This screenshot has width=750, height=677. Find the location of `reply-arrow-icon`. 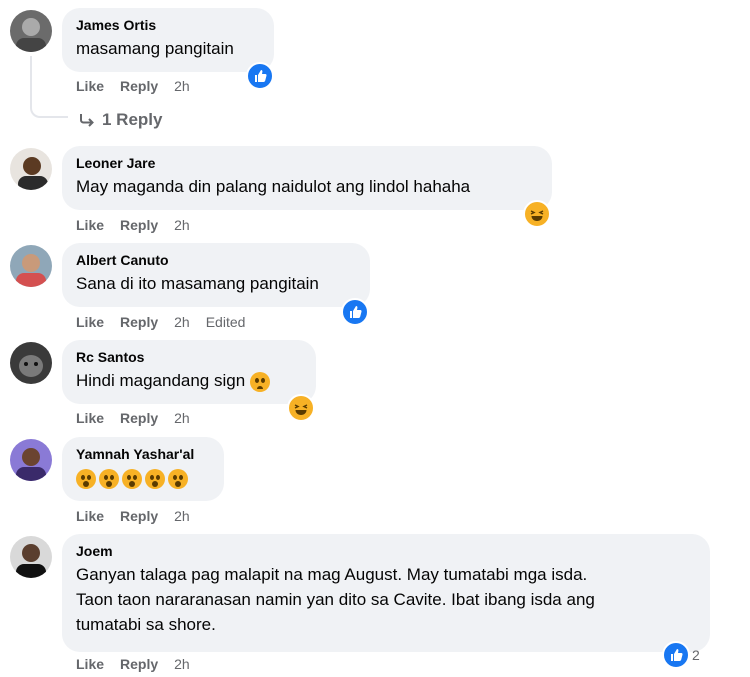

reply-arrow-icon is located at coordinates (87, 120).